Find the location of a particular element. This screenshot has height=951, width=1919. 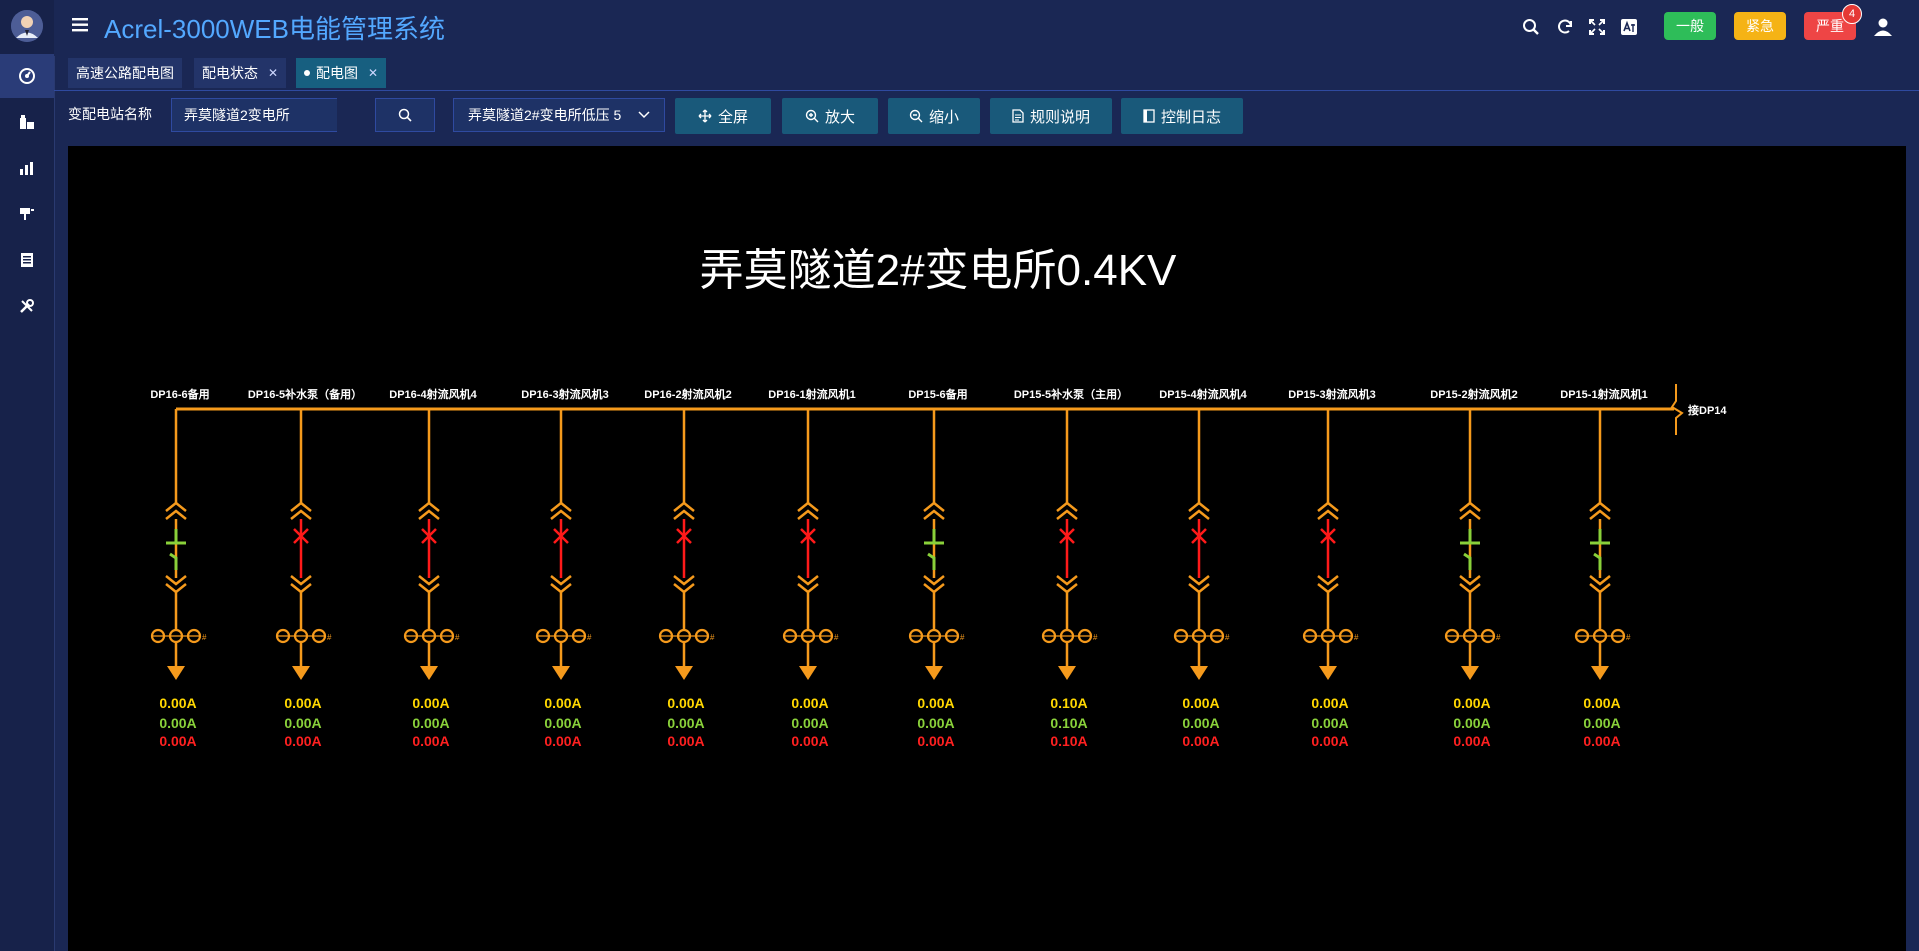

diagram-select: 弄莫隧道2#变电所低压 5 is located at coordinates (559, 115).